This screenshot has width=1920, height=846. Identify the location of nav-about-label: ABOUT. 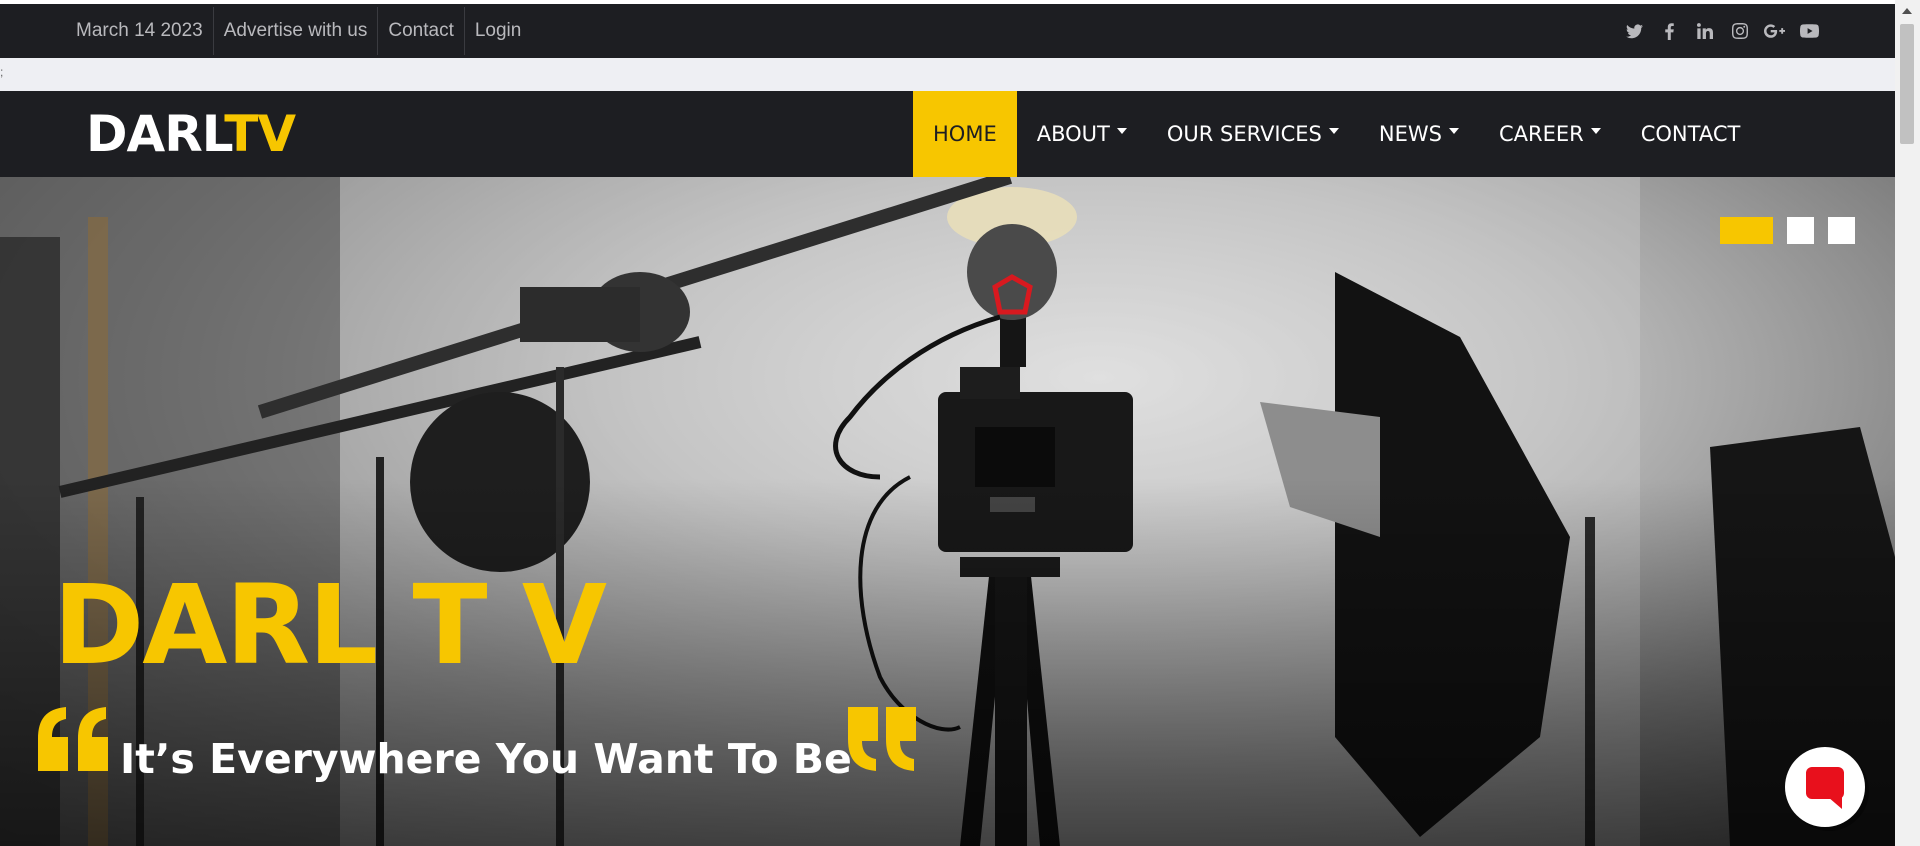
(1073, 134).